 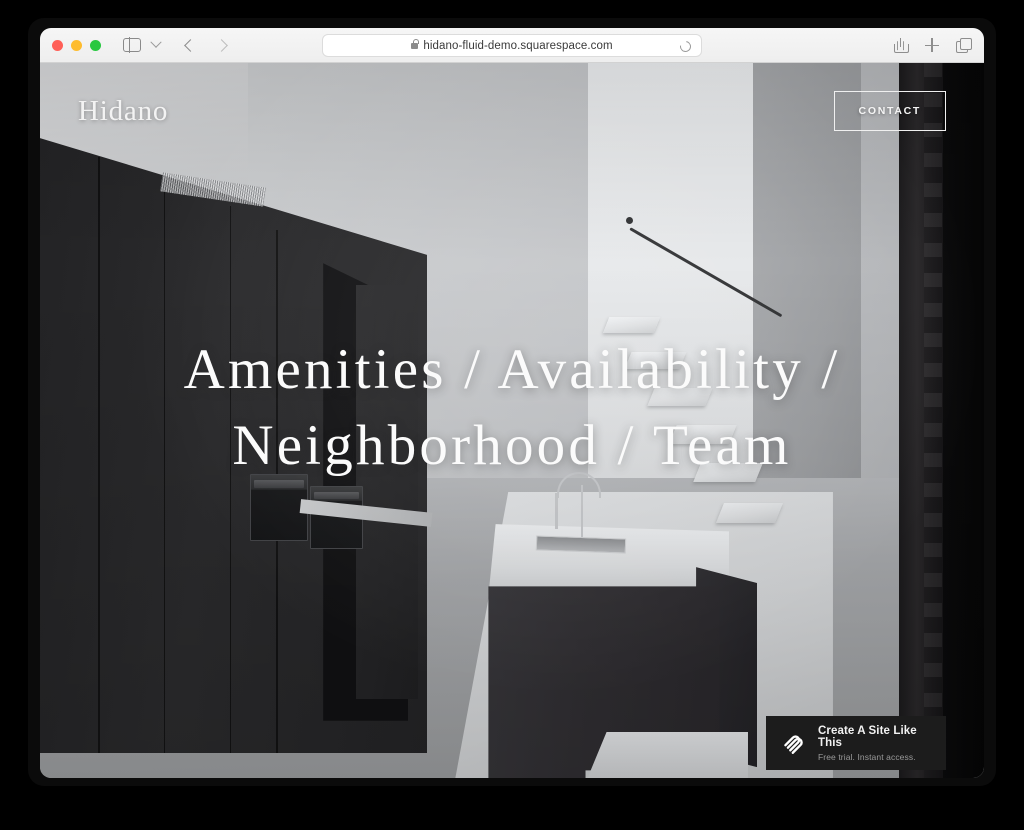 What do you see at coordinates (518, 45) in the screenshot?
I see `url-text: hidano-fluid-demo.squarespace.com` at bounding box center [518, 45].